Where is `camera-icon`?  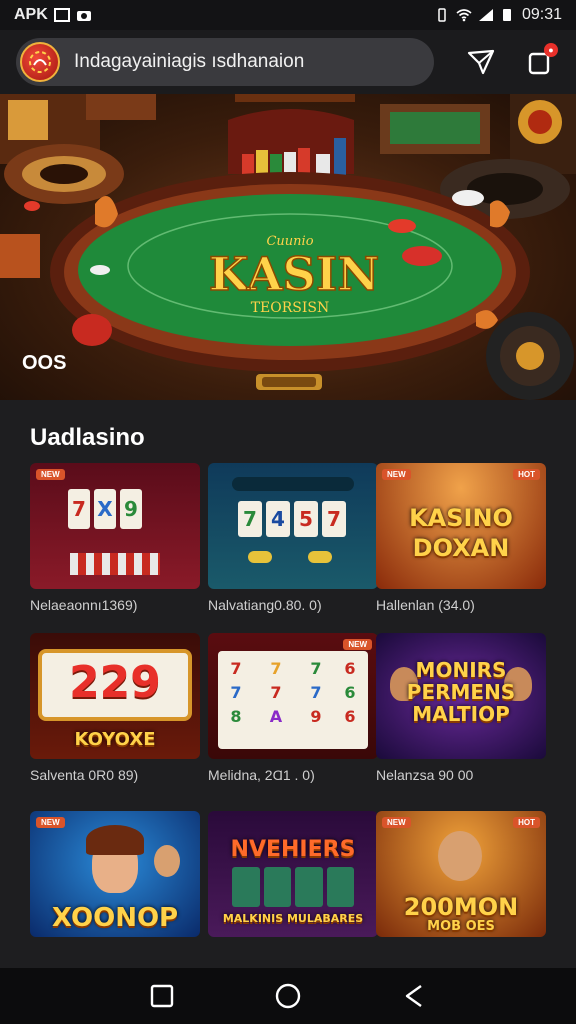 camera-icon is located at coordinates (83, 16).